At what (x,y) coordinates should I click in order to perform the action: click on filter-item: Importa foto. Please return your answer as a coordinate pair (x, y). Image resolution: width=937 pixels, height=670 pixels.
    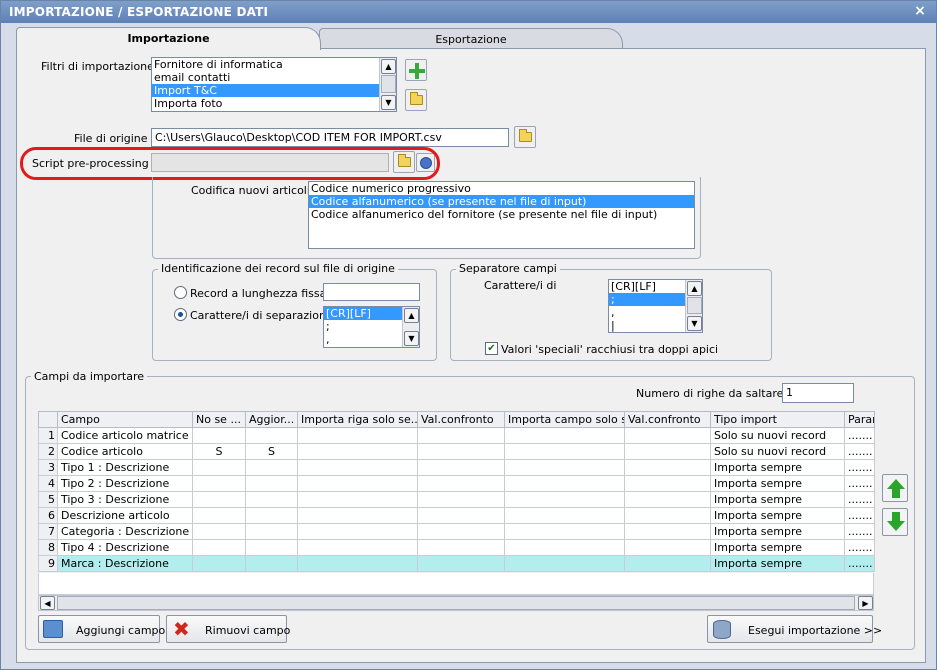
    Looking at the image, I should click on (274, 103).